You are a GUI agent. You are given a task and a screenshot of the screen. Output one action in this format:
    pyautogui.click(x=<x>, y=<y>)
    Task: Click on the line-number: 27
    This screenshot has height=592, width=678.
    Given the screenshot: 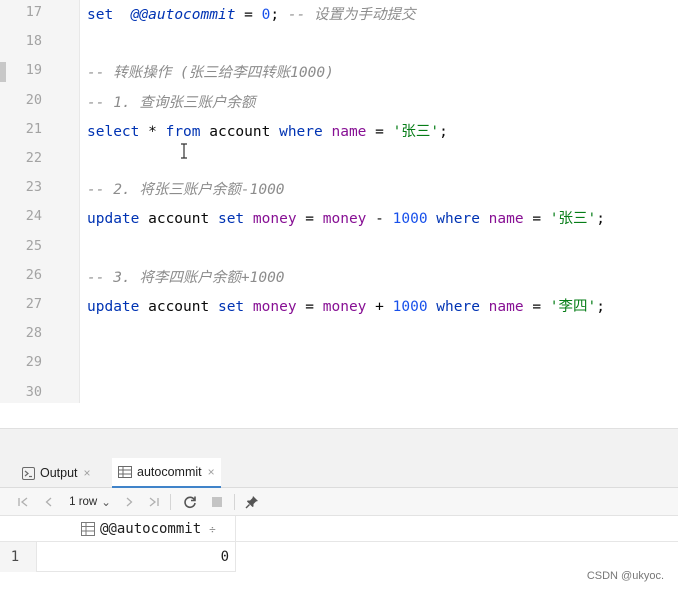 What is the action you would take?
    pyautogui.click(x=33, y=304)
    